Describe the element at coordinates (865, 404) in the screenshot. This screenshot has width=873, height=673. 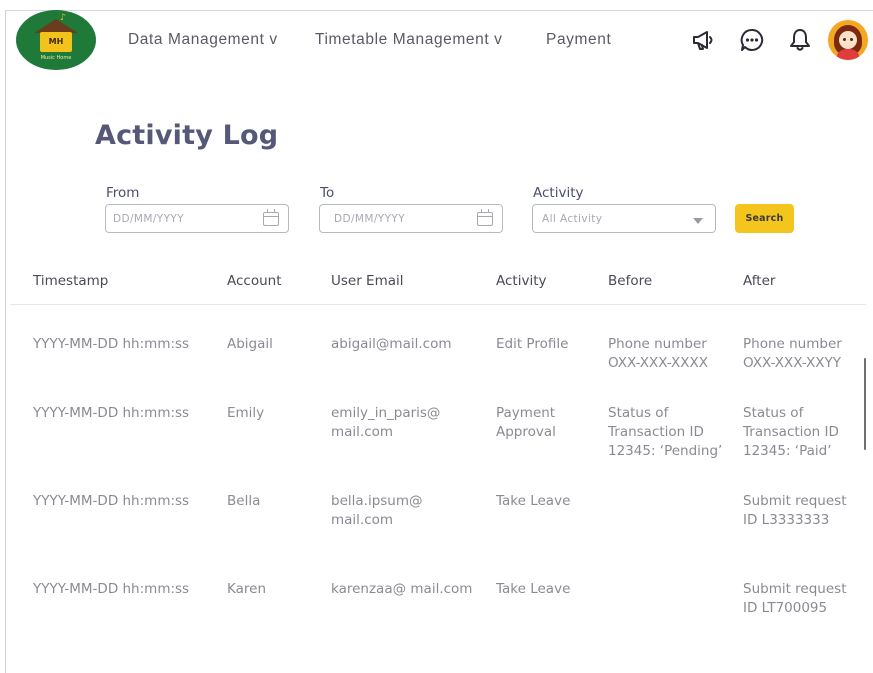
I see `vertical-scrollbar` at that location.